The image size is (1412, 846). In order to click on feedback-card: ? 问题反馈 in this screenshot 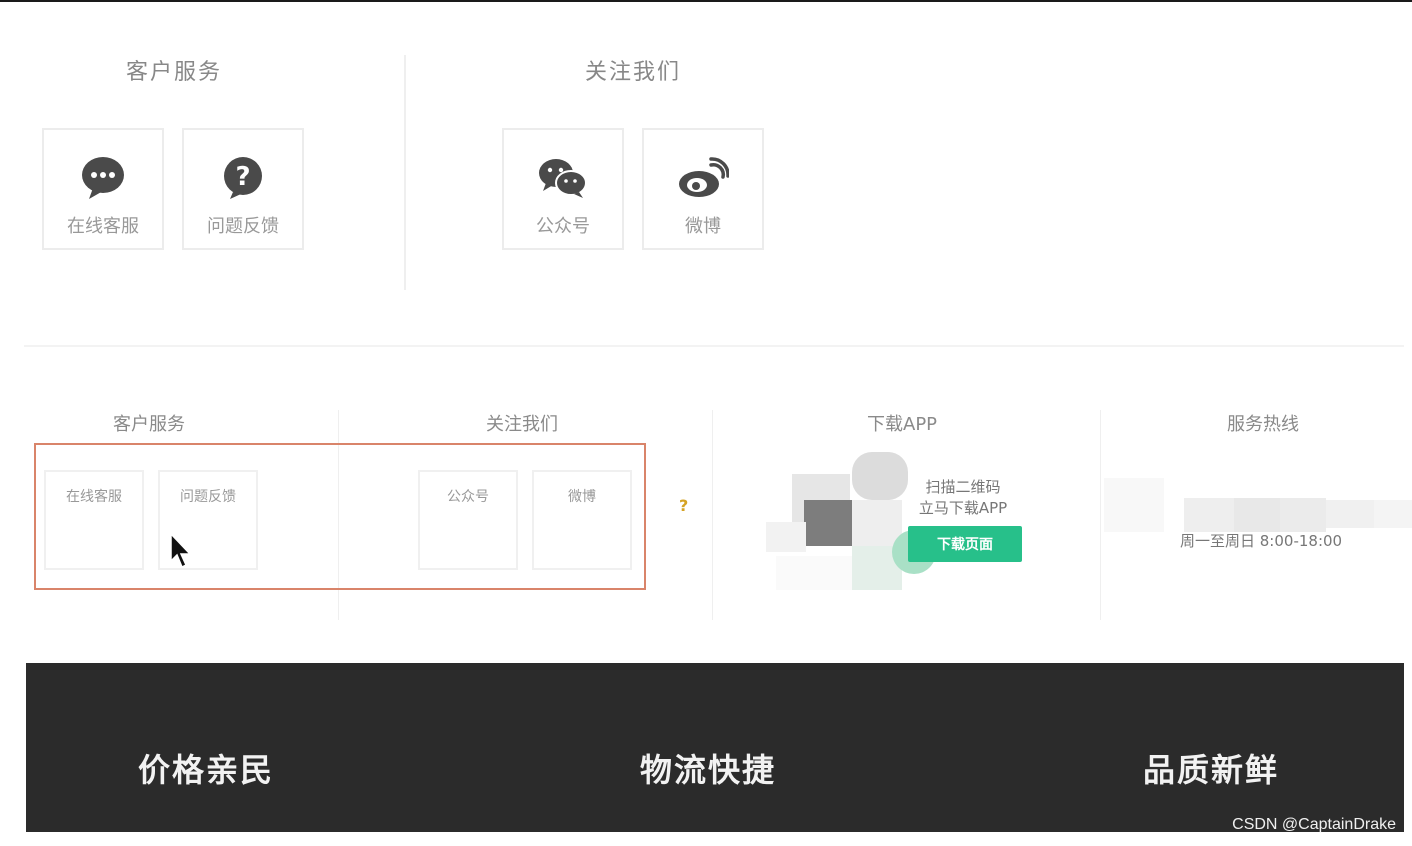, I will do `click(243, 189)`.